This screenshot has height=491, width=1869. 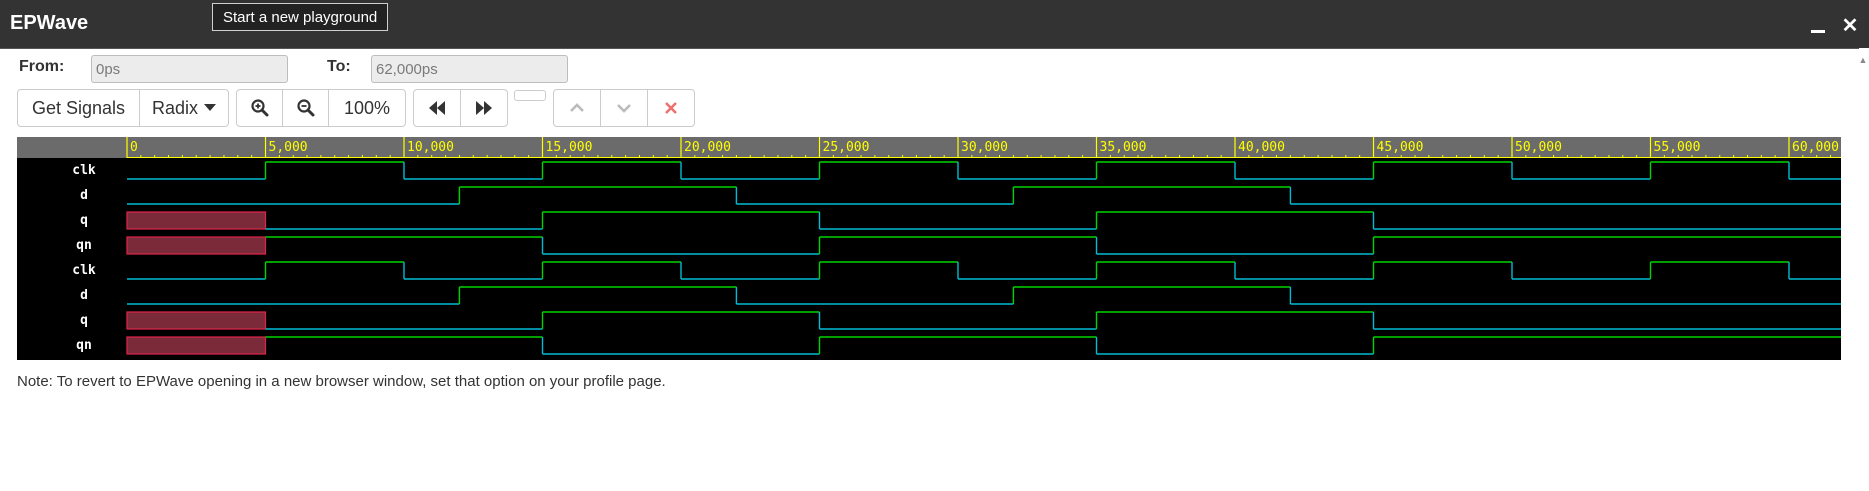 I want to click on fast-backward-icon, so click(x=437, y=108).